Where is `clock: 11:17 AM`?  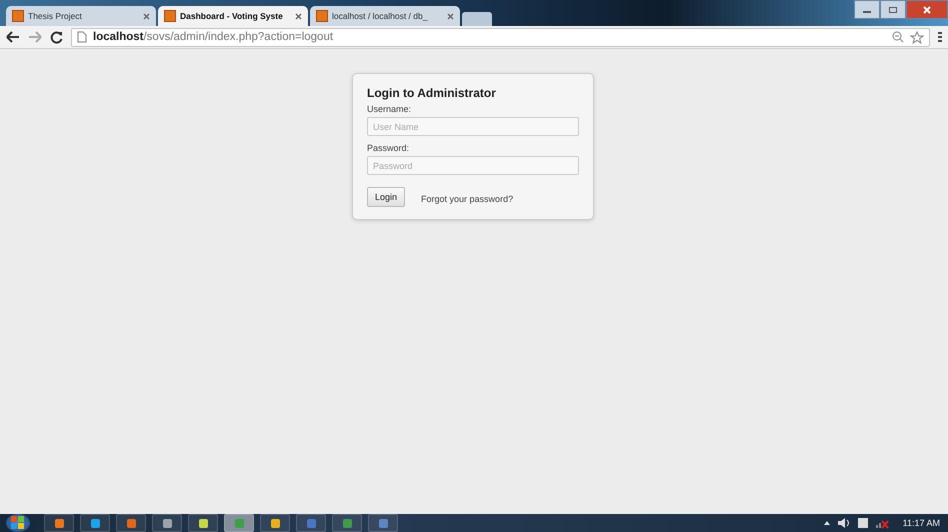
clock: 11:17 AM is located at coordinates (921, 523).